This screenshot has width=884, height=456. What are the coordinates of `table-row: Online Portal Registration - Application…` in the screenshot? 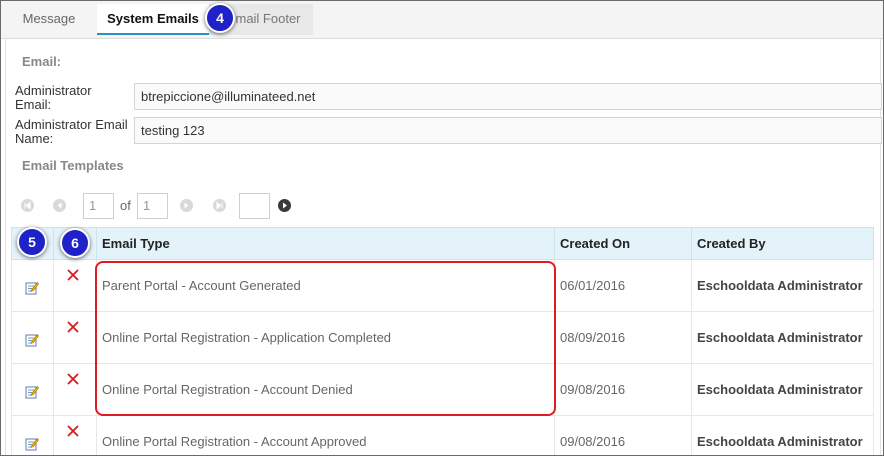 It's located at (442, 337).